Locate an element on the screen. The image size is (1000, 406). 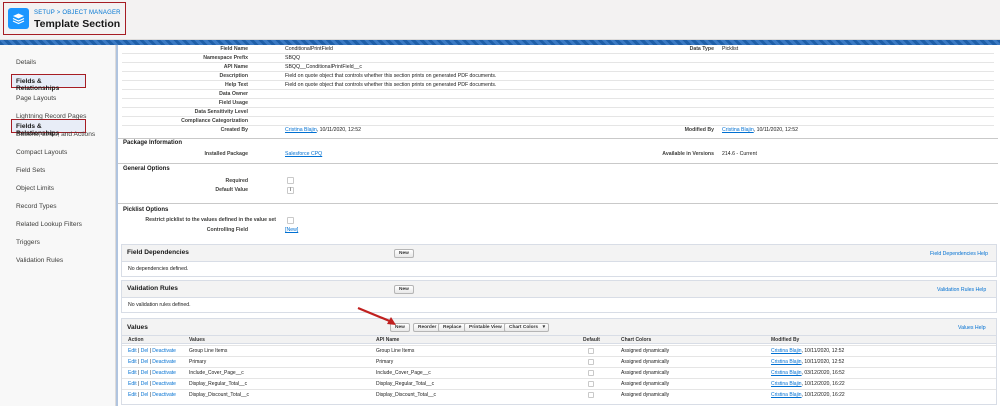
chart-colors-dropdown: Chart Colors ▾ is located at coordinates (527, 327).